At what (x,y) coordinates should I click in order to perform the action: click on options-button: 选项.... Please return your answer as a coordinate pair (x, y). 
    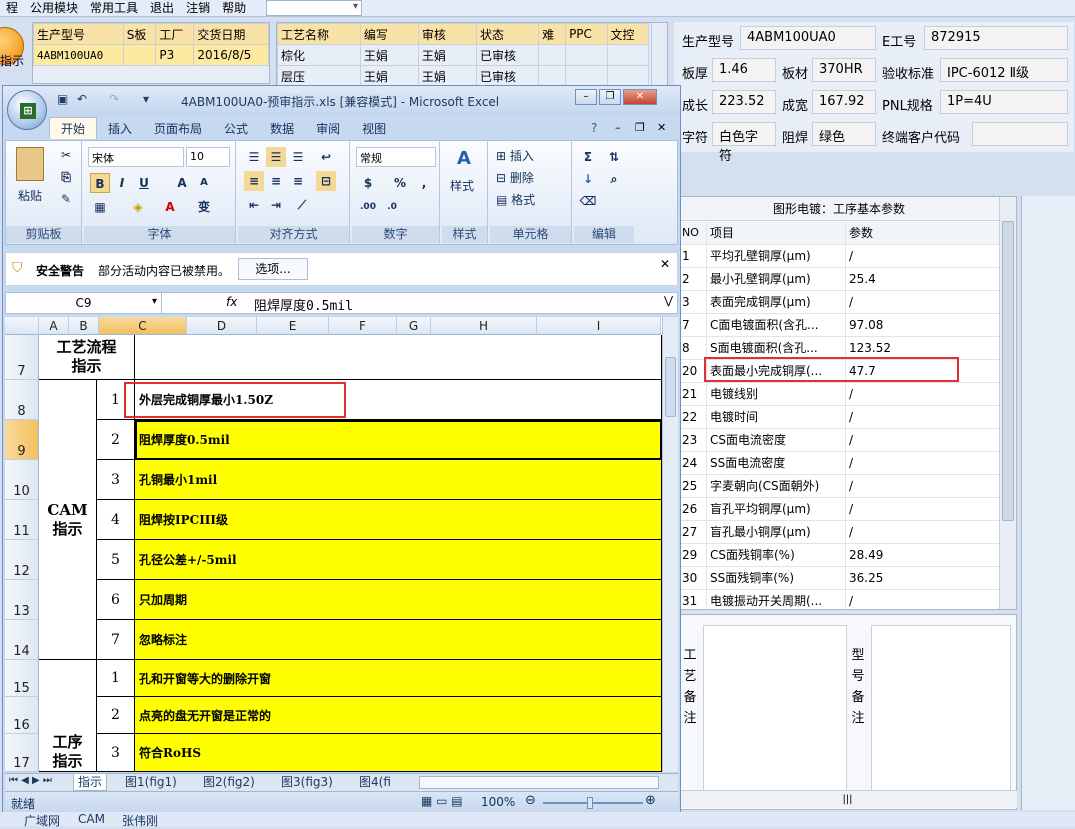
    Looking at the image, I should click on (273, 269).